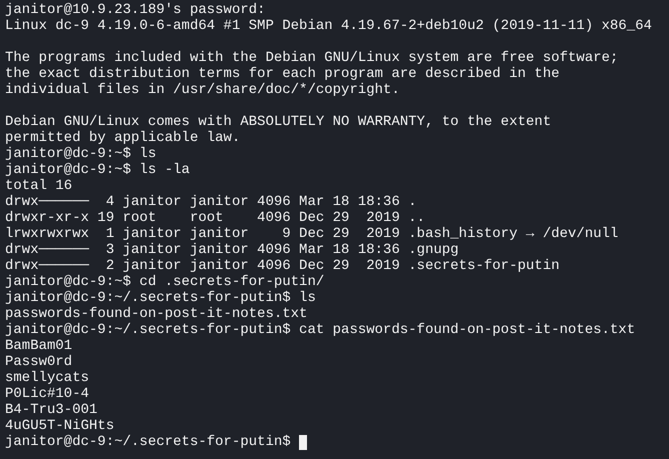  What do you see at coordinates (135, 10) in the screenshot?
I see `output-line: janitor@10.9.23.189's password:` at bounding box center [135, 10].